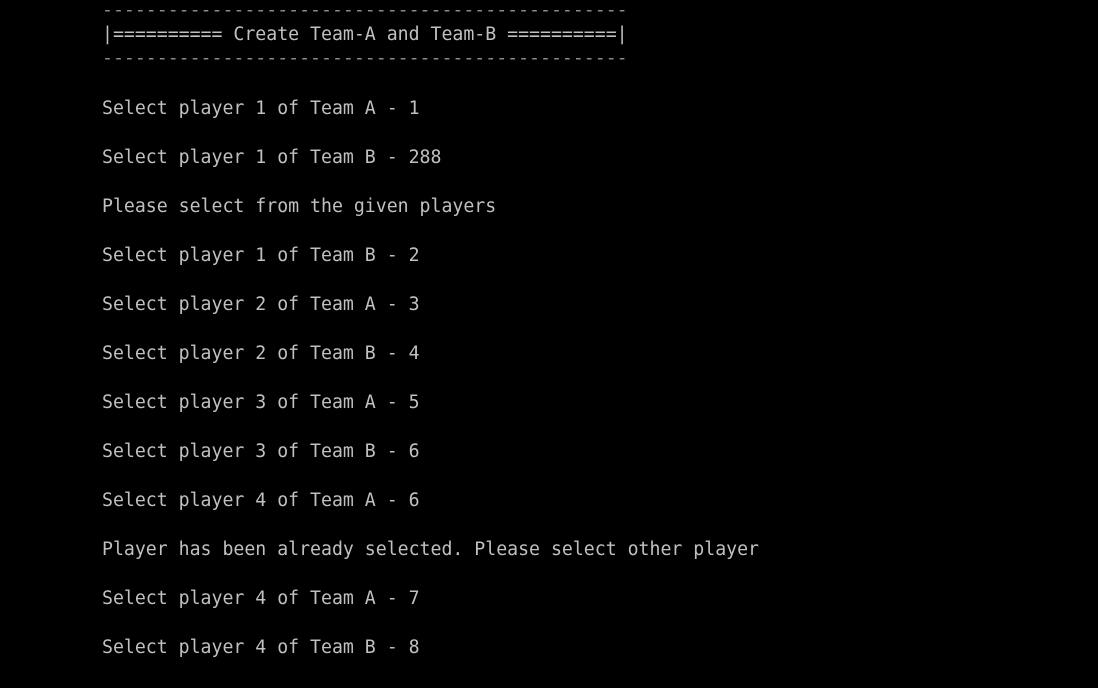 The width and height of the screenshot is (1098, 688). What do you see at coordinates (261, 304) in the screenshot?
I see `output-line: Select player 2 of Team A - 3` at bounding box center [261, 304].